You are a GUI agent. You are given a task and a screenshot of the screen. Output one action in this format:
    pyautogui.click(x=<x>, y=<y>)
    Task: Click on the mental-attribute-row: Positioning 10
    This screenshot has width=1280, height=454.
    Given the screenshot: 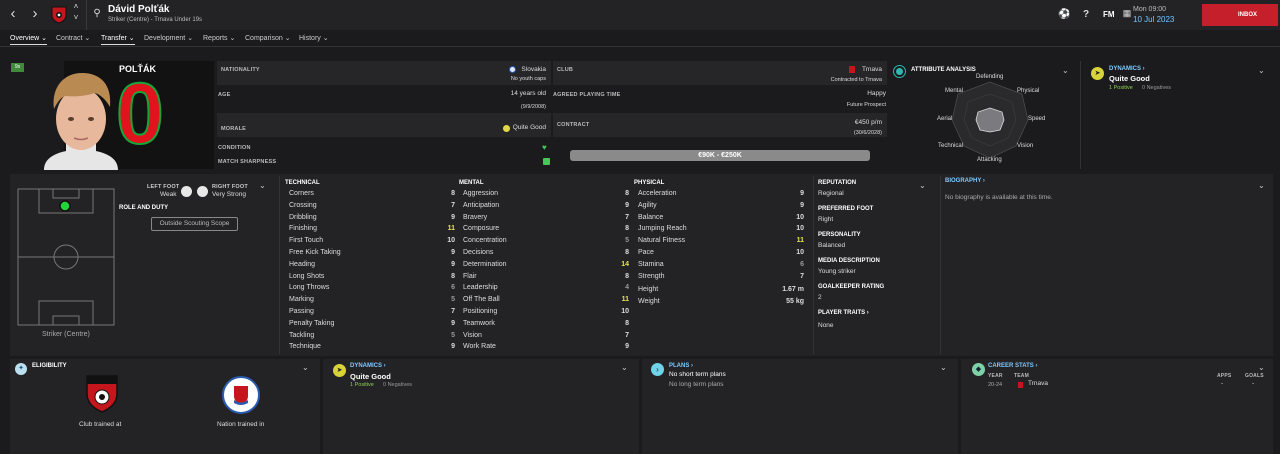 What is the action you would take?
    pyautogui.click(x=546, y=313)
    